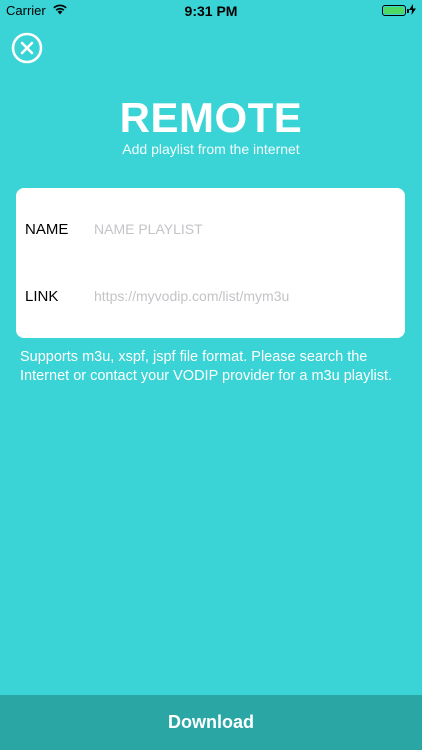 This screenshot has width=422, height=750. I want to click on status-right, so click(399, 10).